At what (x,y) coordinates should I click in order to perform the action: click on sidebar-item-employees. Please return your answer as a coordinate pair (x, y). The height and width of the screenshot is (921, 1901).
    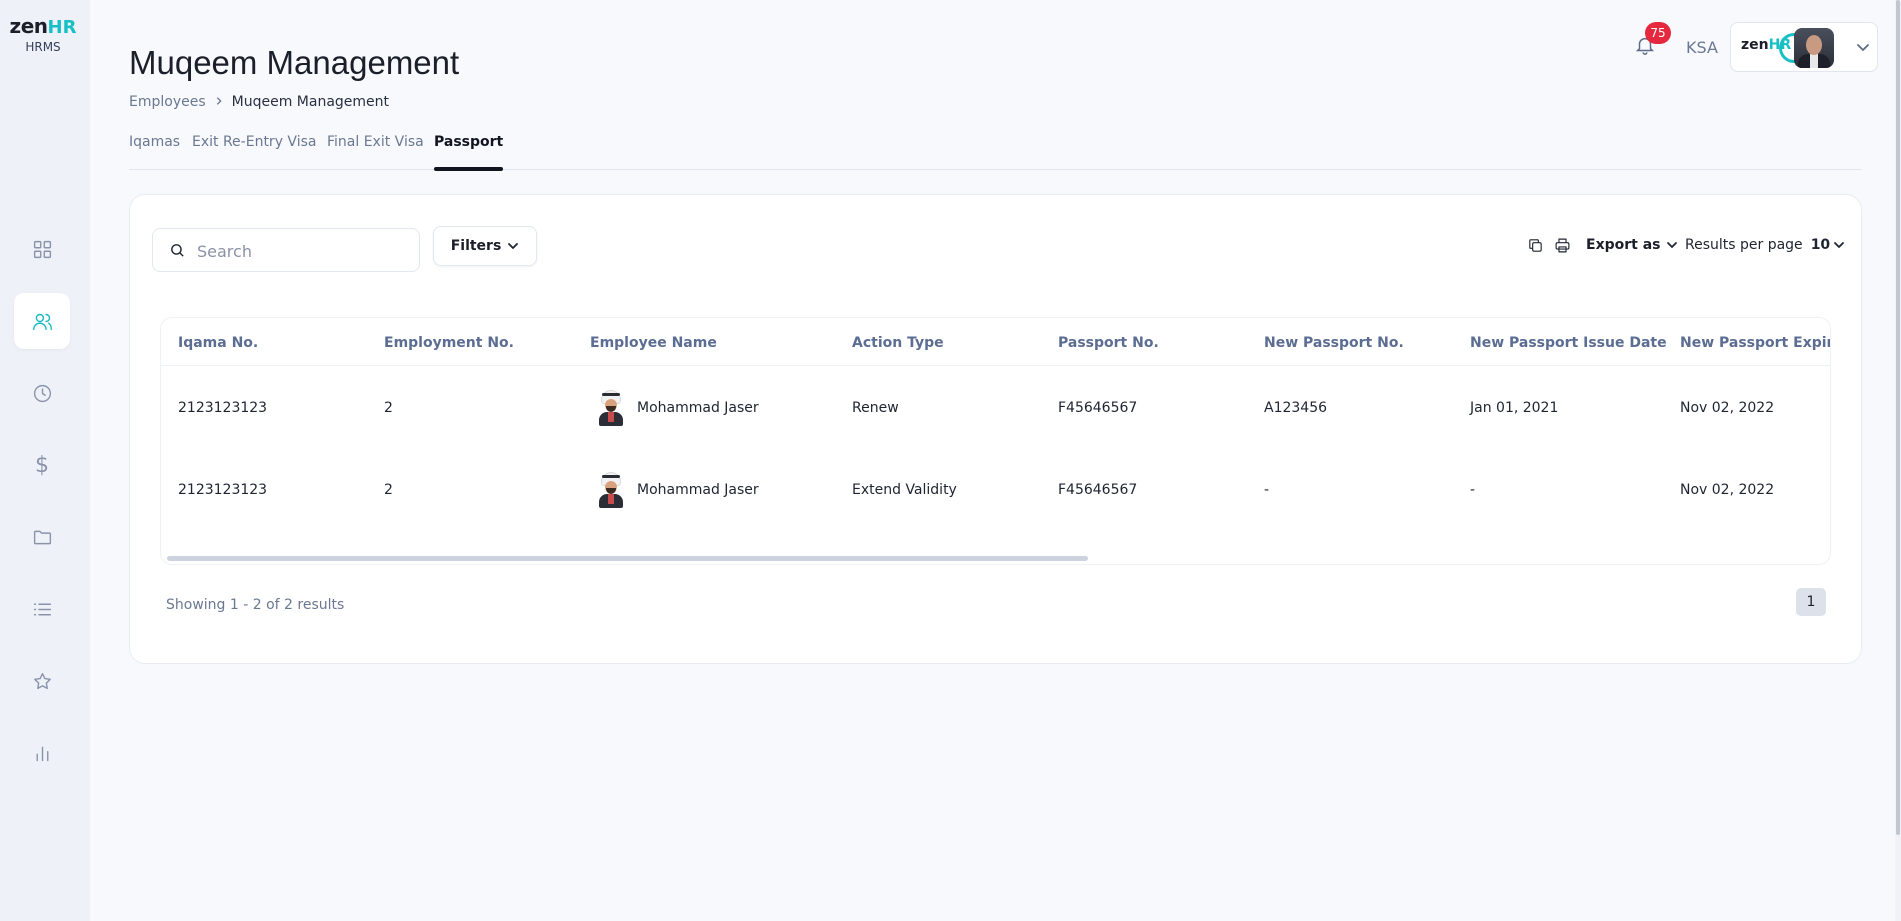
    Looking at the image, I should click on (42, 321).